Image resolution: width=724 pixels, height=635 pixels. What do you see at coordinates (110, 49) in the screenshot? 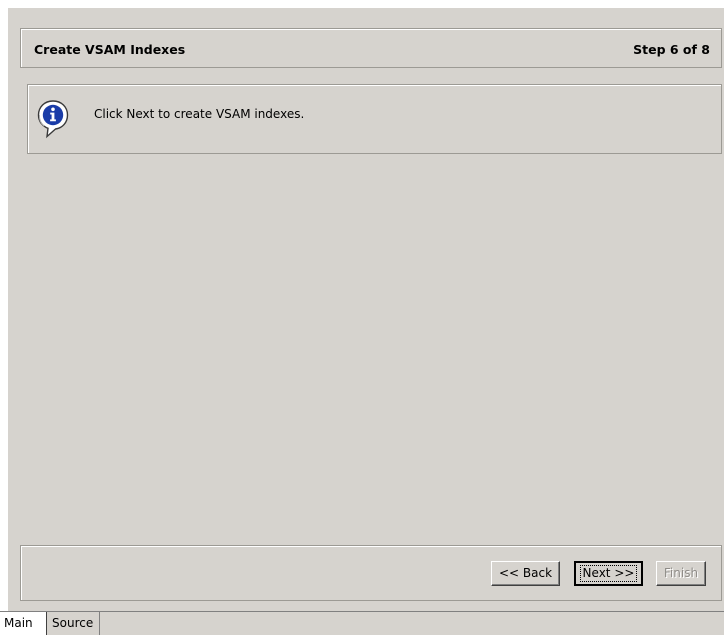
I see `wizard-title: Create VSAM Indexes` at bounding box center [110, 49].